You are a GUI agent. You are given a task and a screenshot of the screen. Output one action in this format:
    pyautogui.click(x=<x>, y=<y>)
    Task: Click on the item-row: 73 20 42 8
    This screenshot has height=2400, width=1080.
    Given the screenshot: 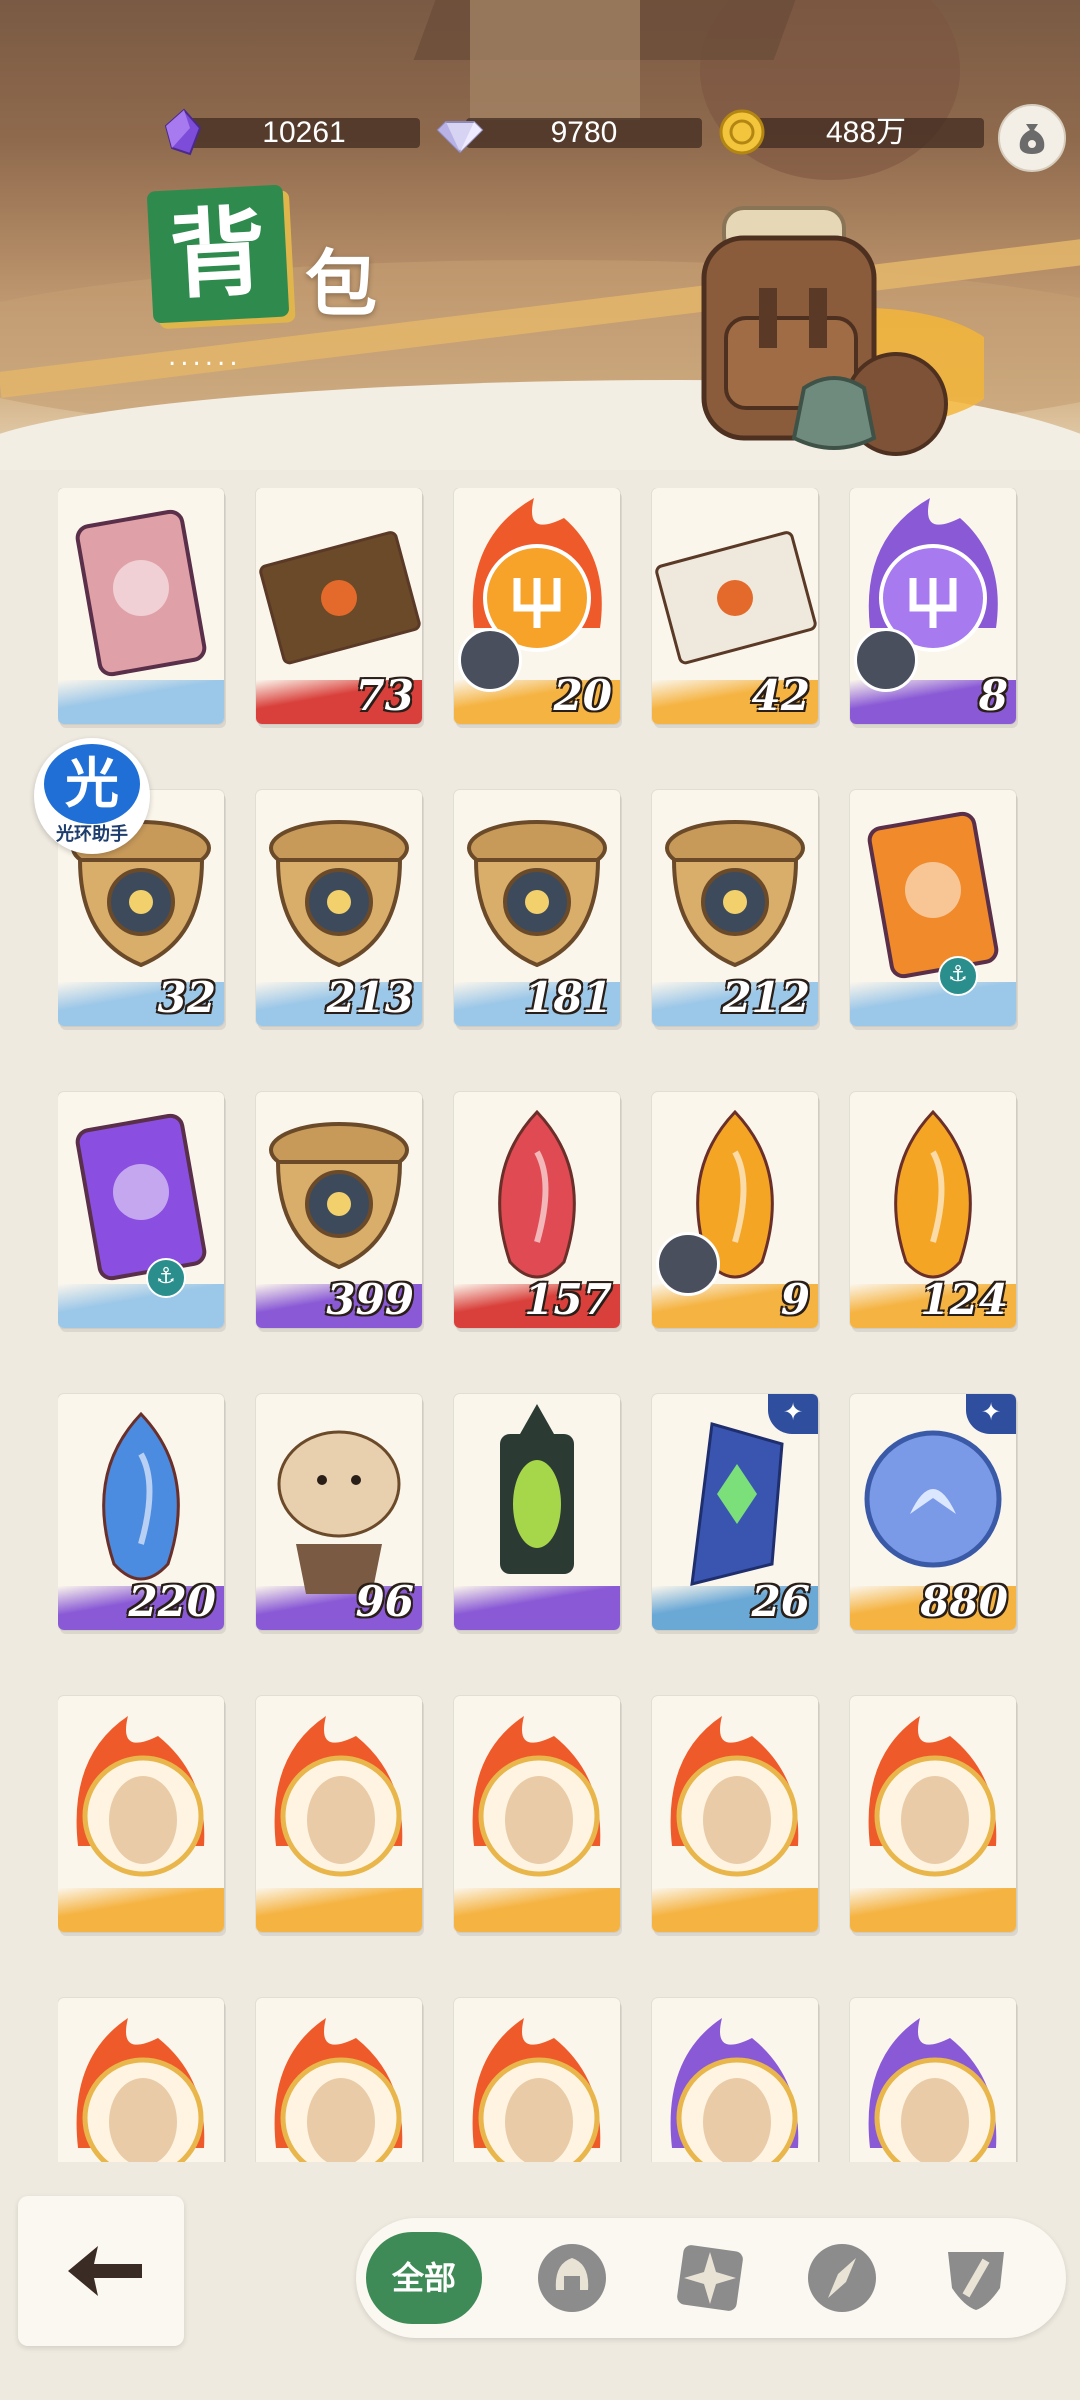 What is the action you would take?
    pyautogui.click(x=543, y=606)
    